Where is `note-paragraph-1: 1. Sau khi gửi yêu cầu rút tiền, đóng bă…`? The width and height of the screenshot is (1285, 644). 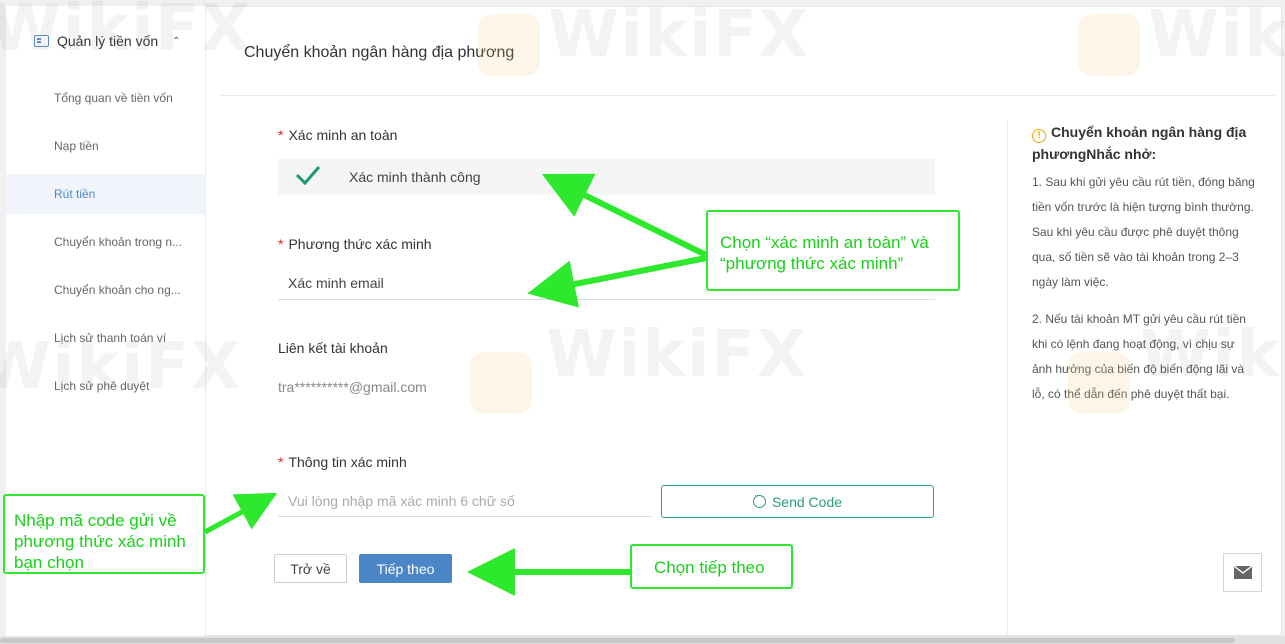 note-paragraph-1: 1. Sau khi gửi yêu cầu rút tiền, đóng bă… is located at coordinates (1143, 232).